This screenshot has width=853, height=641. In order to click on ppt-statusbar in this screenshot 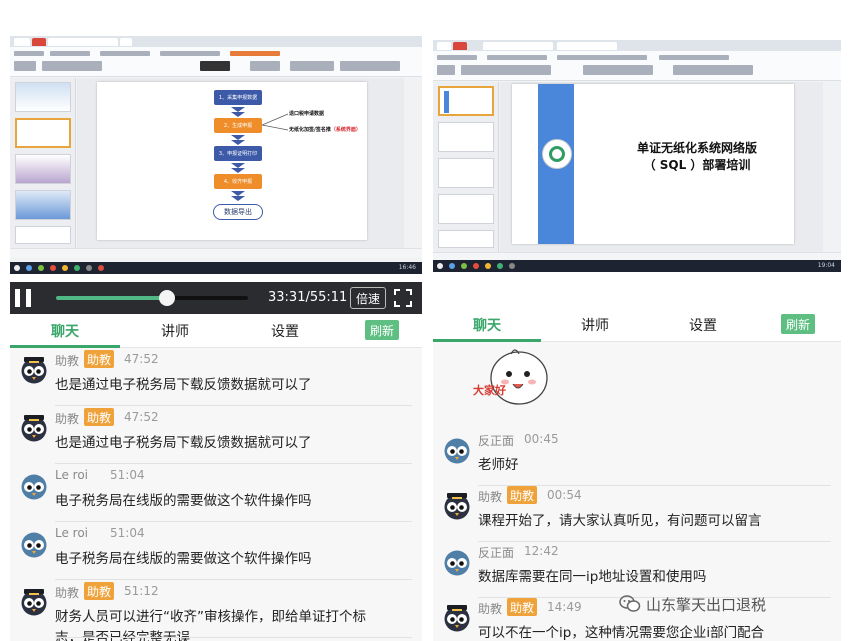, I will do `click(216, 253)`.